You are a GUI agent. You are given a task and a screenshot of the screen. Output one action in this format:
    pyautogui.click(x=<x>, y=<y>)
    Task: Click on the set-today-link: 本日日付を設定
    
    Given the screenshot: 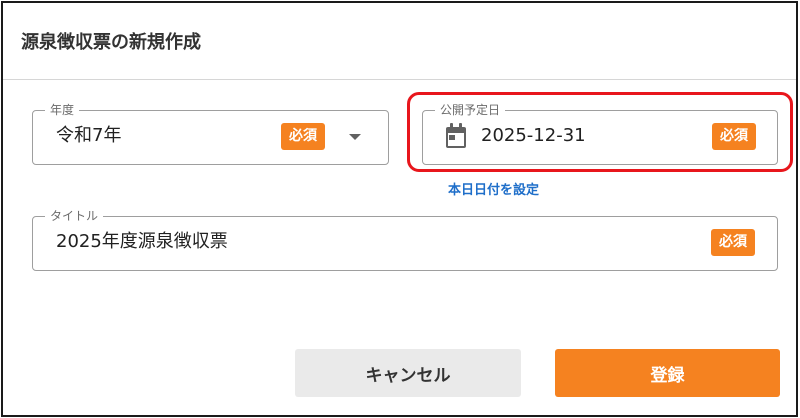 What is the action you would take?
    pyautogui.click(x=493, y=188)
    